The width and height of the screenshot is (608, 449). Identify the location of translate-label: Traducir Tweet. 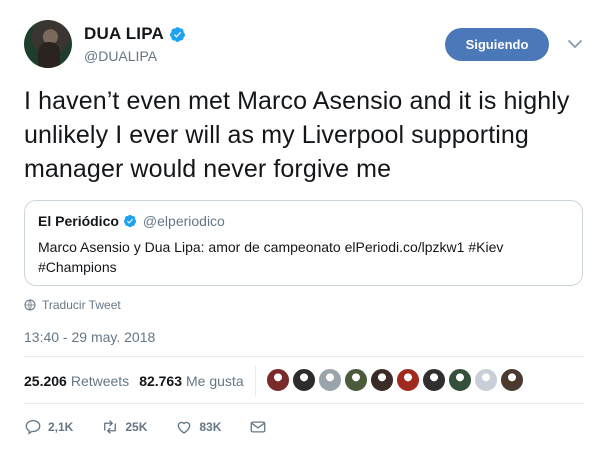
(81, 305).